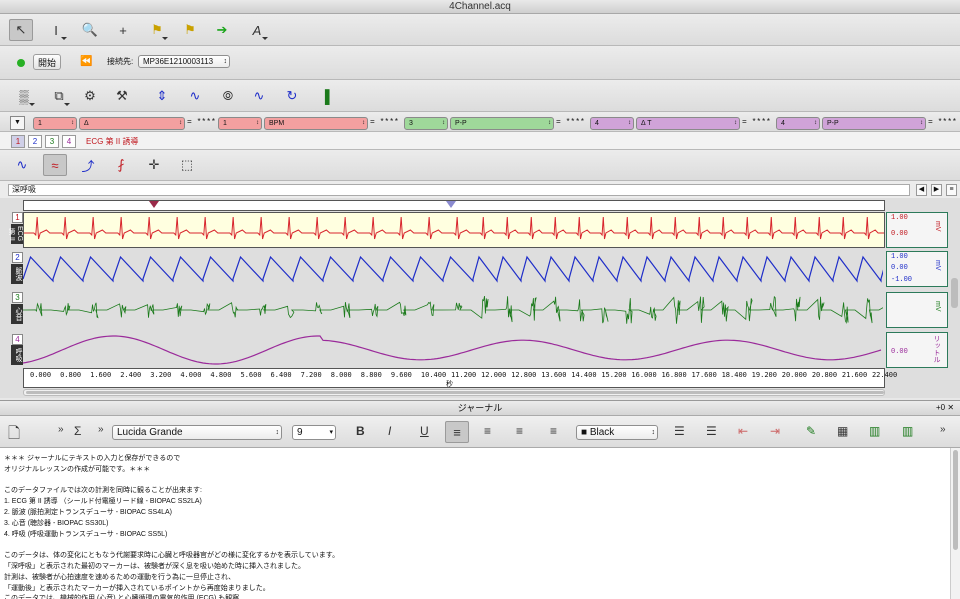 Image resolution: width=960 pixels, height=599 pixels. What do you see at coordinates (854, 375) in the screenshot?
I see `time-tick-label: 21.600` at bounding box center [854, 375].